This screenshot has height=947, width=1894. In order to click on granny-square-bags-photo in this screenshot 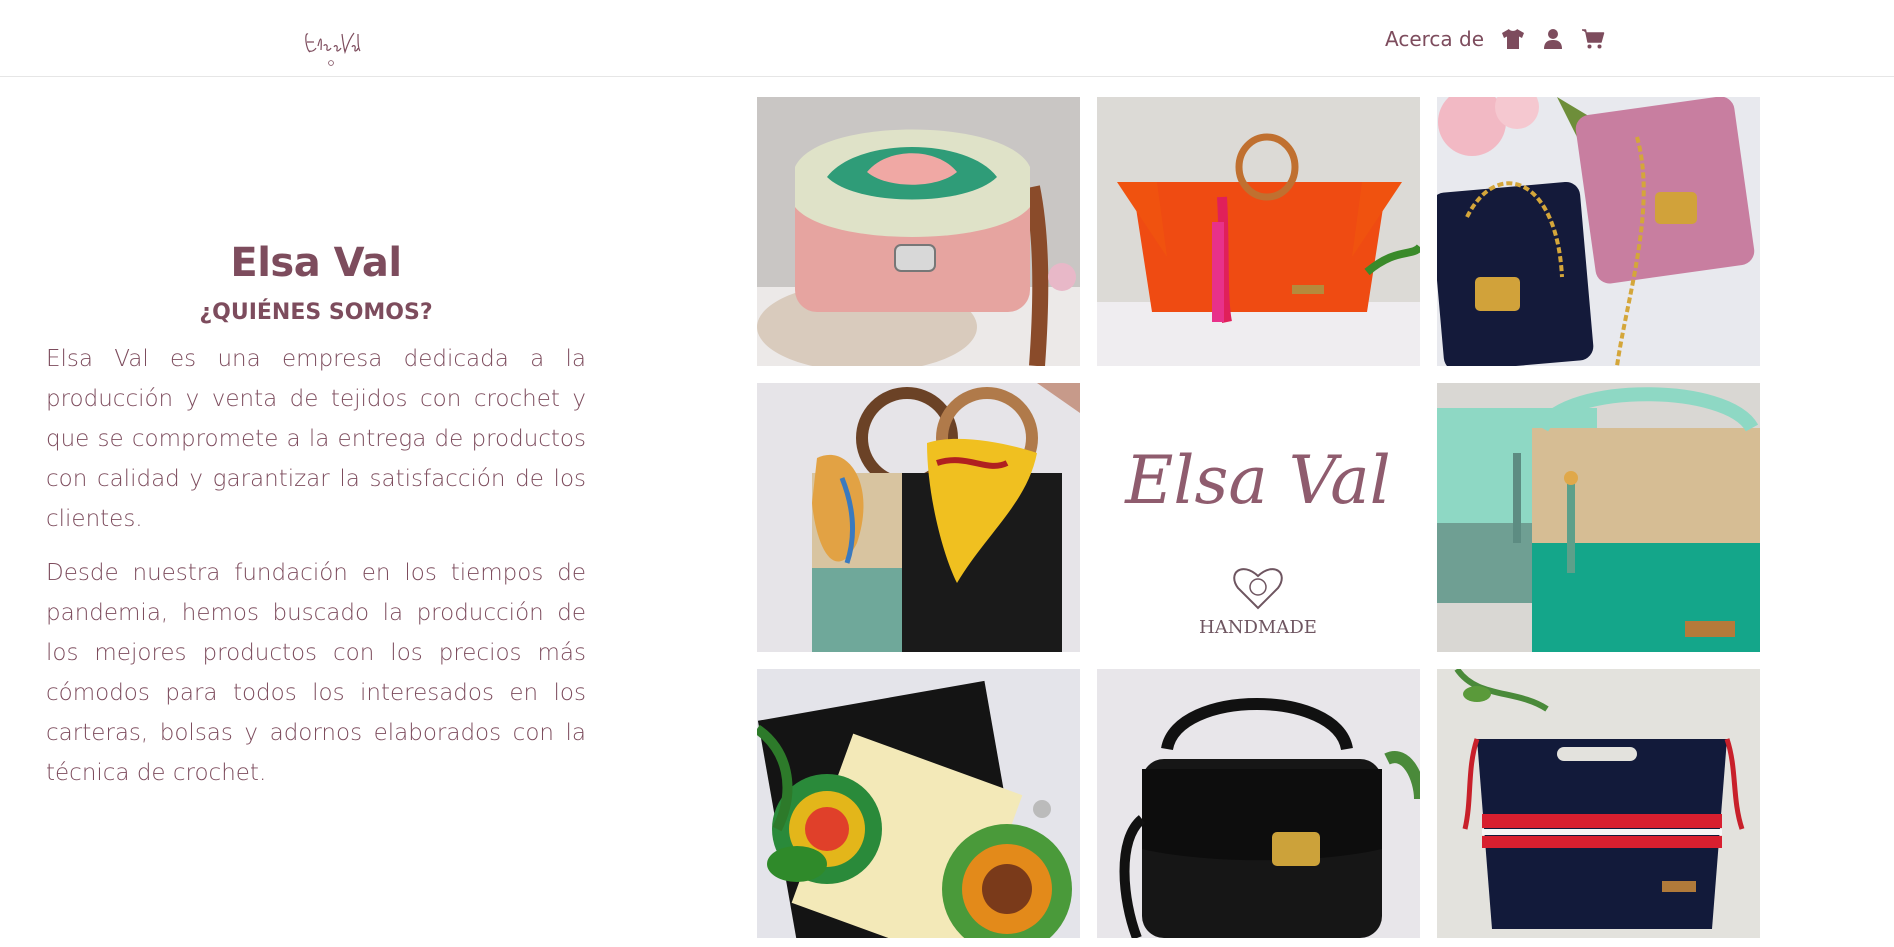, I will do `click(918, 803)`.